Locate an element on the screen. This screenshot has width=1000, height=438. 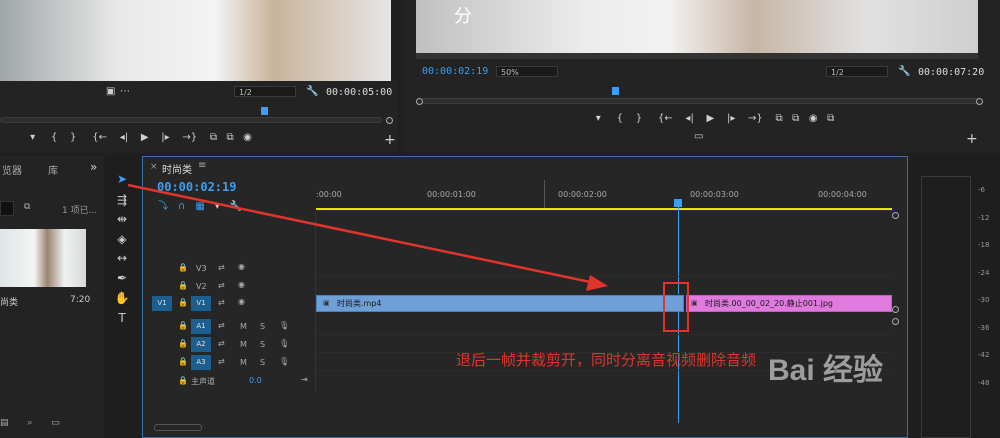
meter-label: -24 is located at coordinates (984, 272).